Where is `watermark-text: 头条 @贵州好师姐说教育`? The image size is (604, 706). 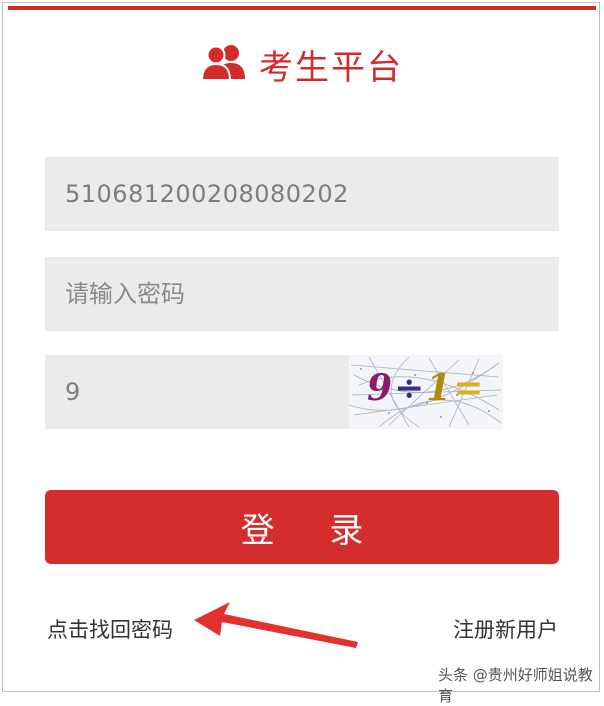
watermark-text: 头条 @贵州好师姐说教育 is located at coordinates (515, 685).